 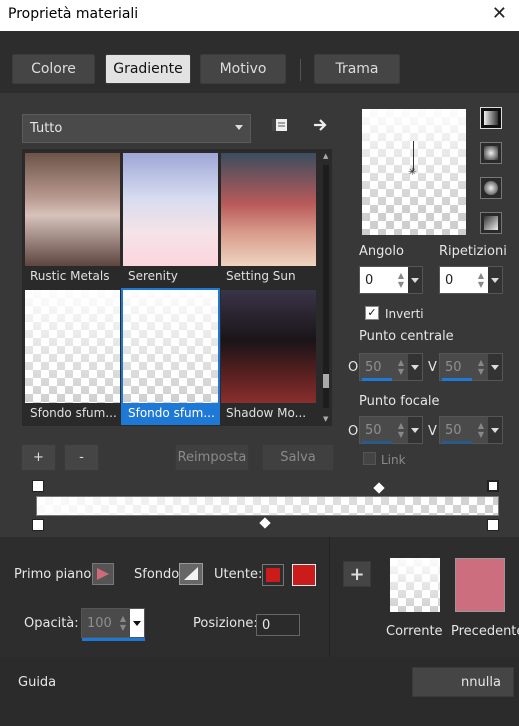 I want to click on foreground-label: Primo piano:, so click(x=55, y=574).